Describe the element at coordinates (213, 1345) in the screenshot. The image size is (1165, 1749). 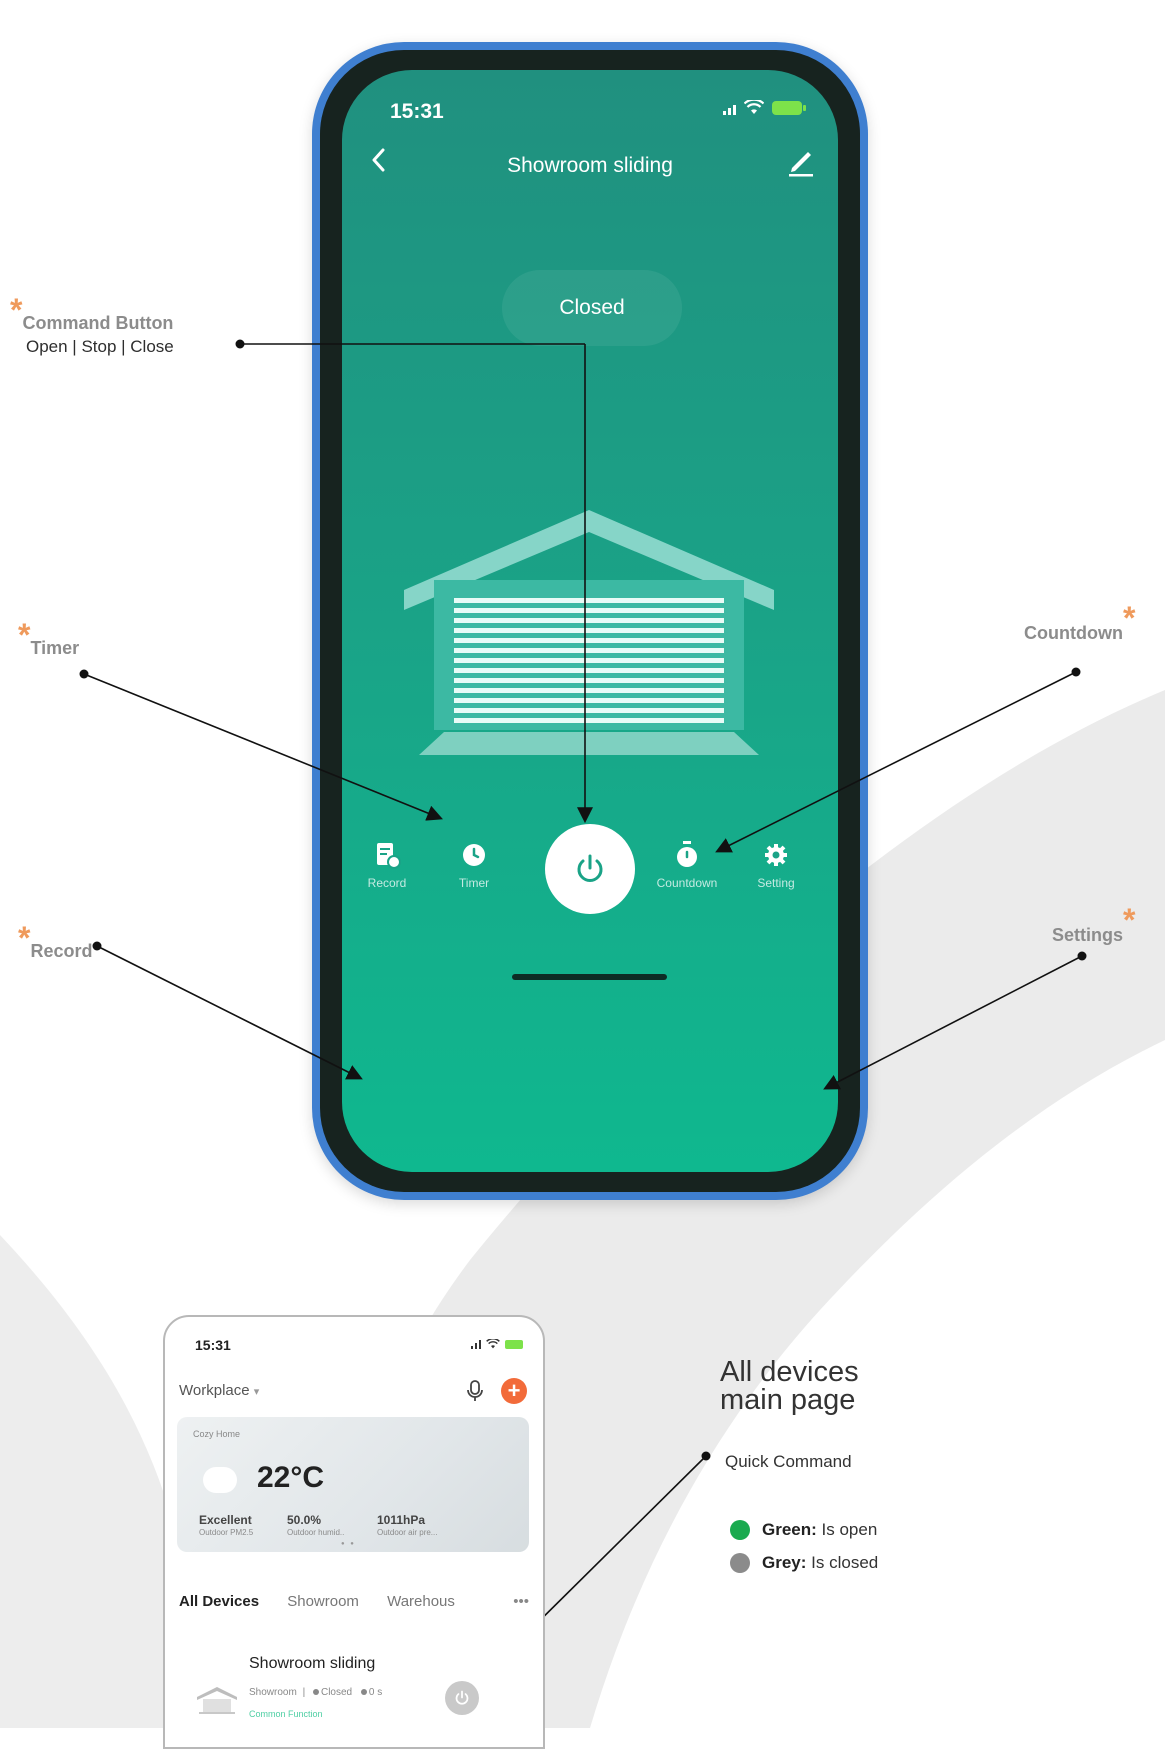
I see `mini-status-time: 15:31` at that location.